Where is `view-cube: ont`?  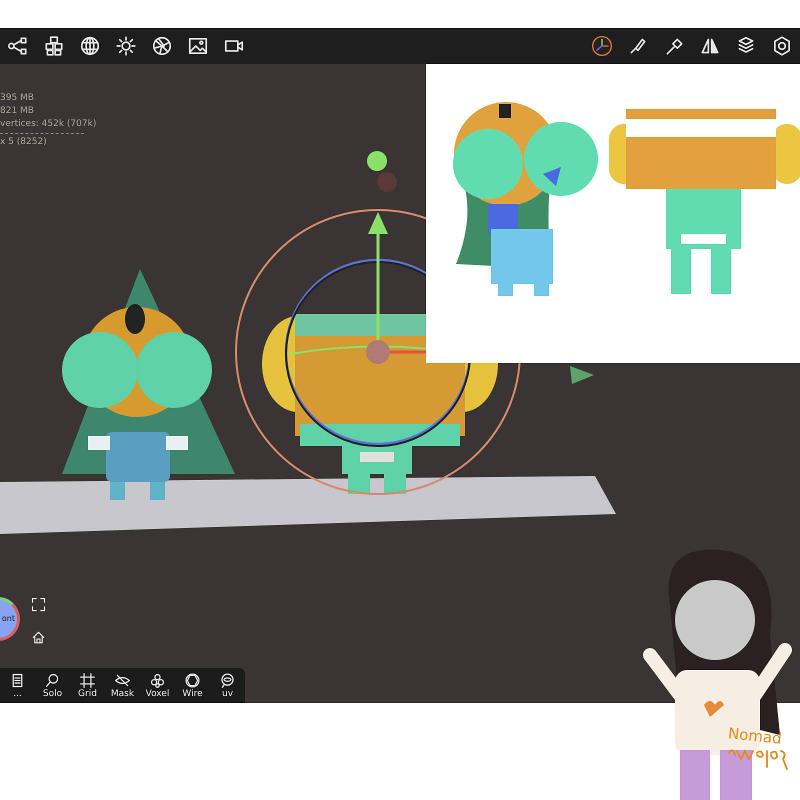
view-cube: ont is located at coordinates (10, 619).